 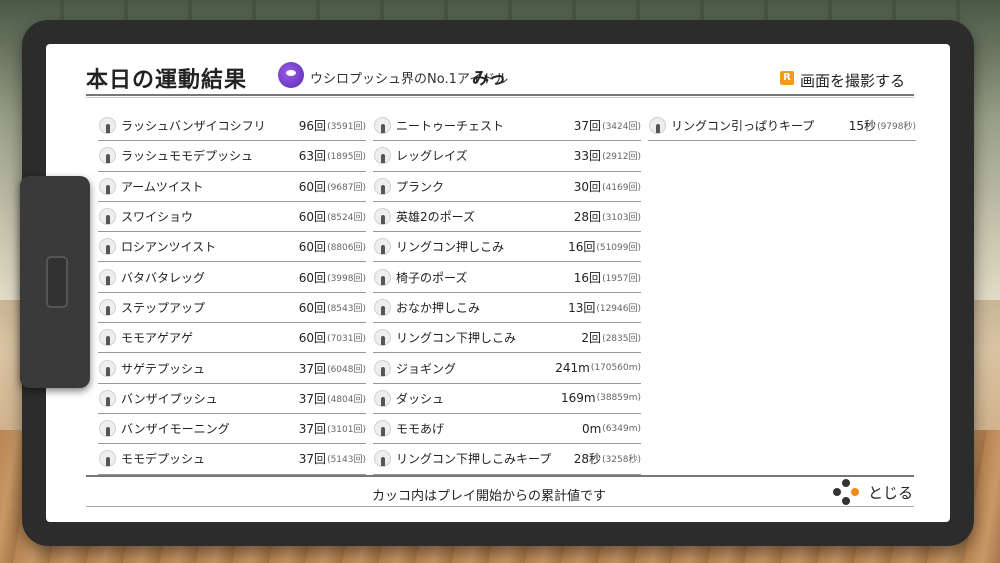 What do you see at coordinates (489, 79) in the screenshot?
I see `user-name: みっ` at bounding box center [489, 79].